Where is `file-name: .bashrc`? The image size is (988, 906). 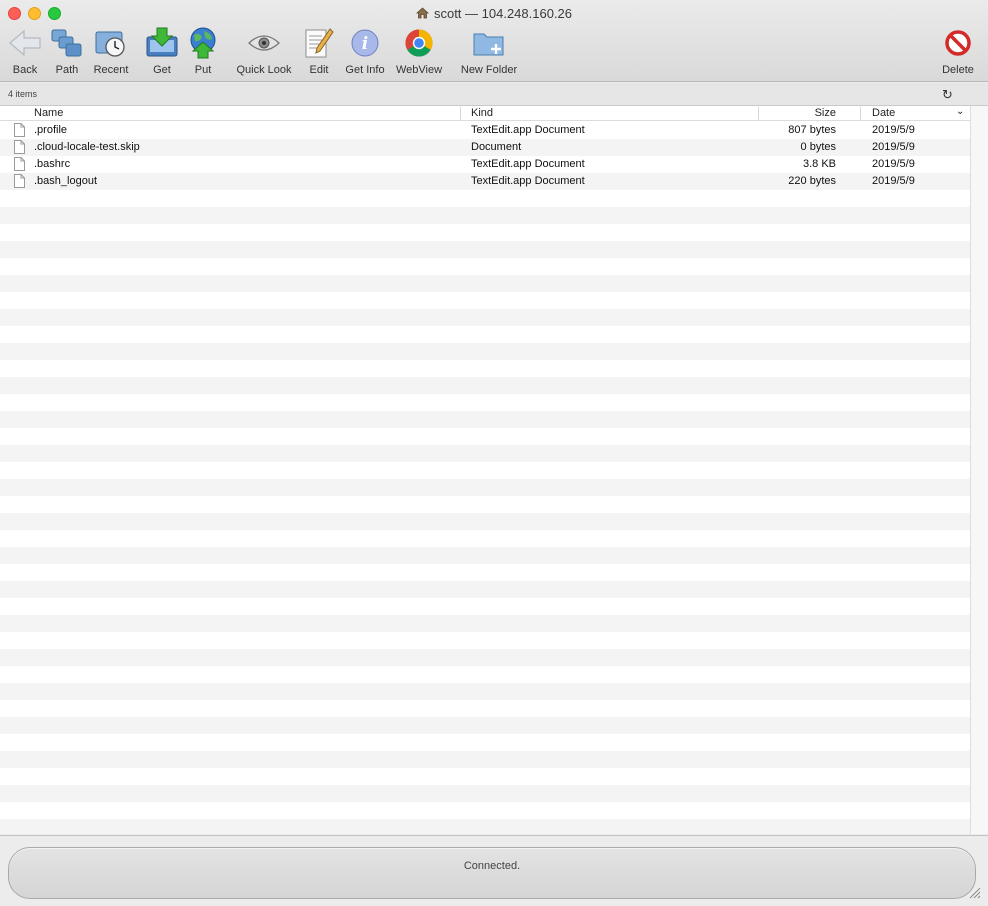 file-name: .bashrc is located at coordinates (52, 164).